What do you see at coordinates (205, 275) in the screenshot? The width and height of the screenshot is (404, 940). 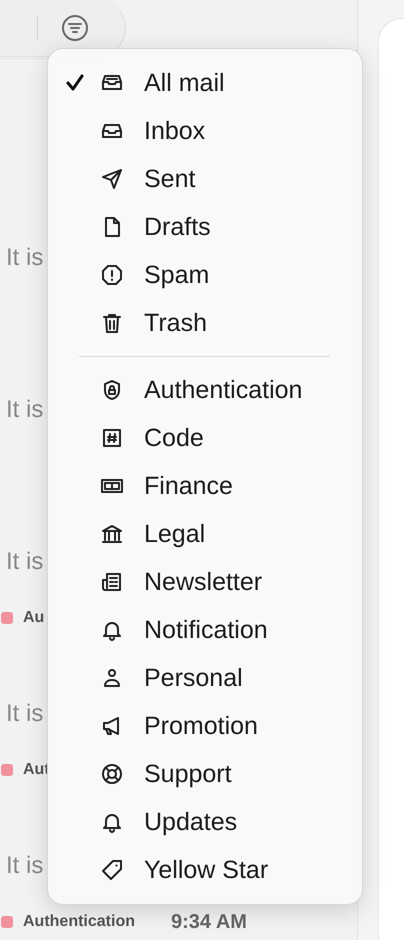 I see `menu-item: Spam` at bounding box center [205, 275].